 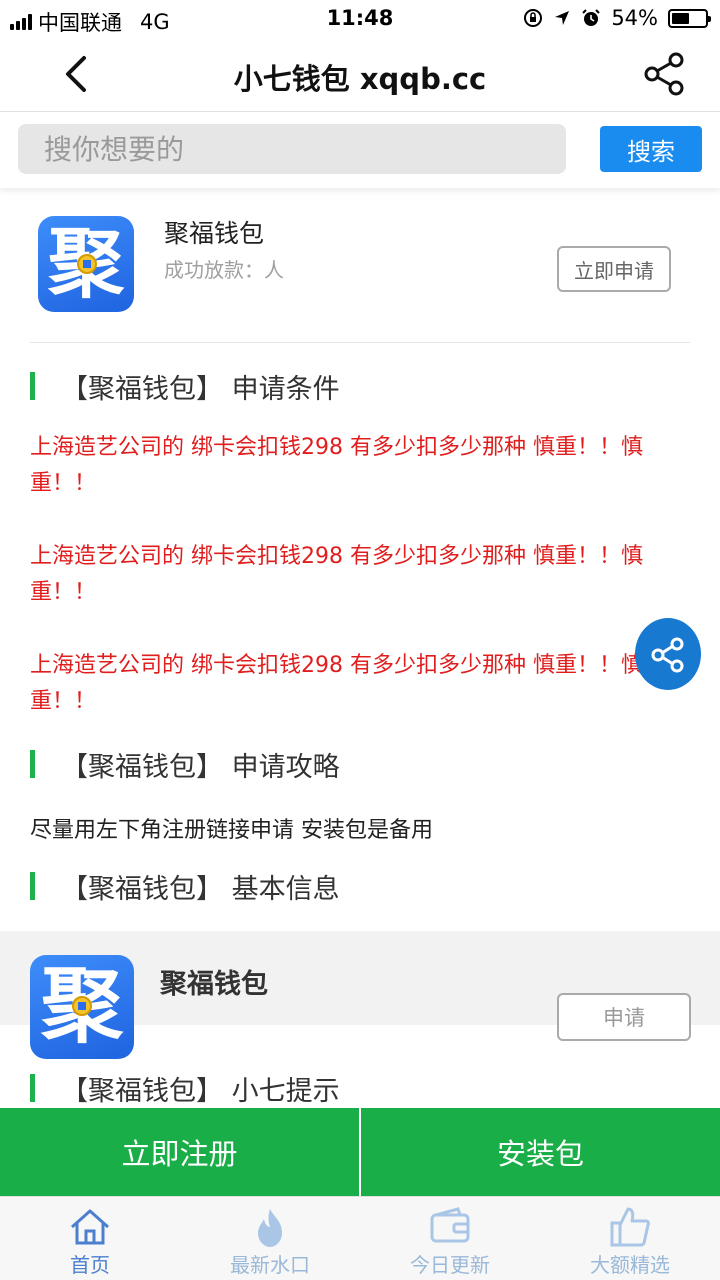 What do you see at coordinates (292, 149) in the screenshot?
I see `search-input` at bounding box center [292, 149].